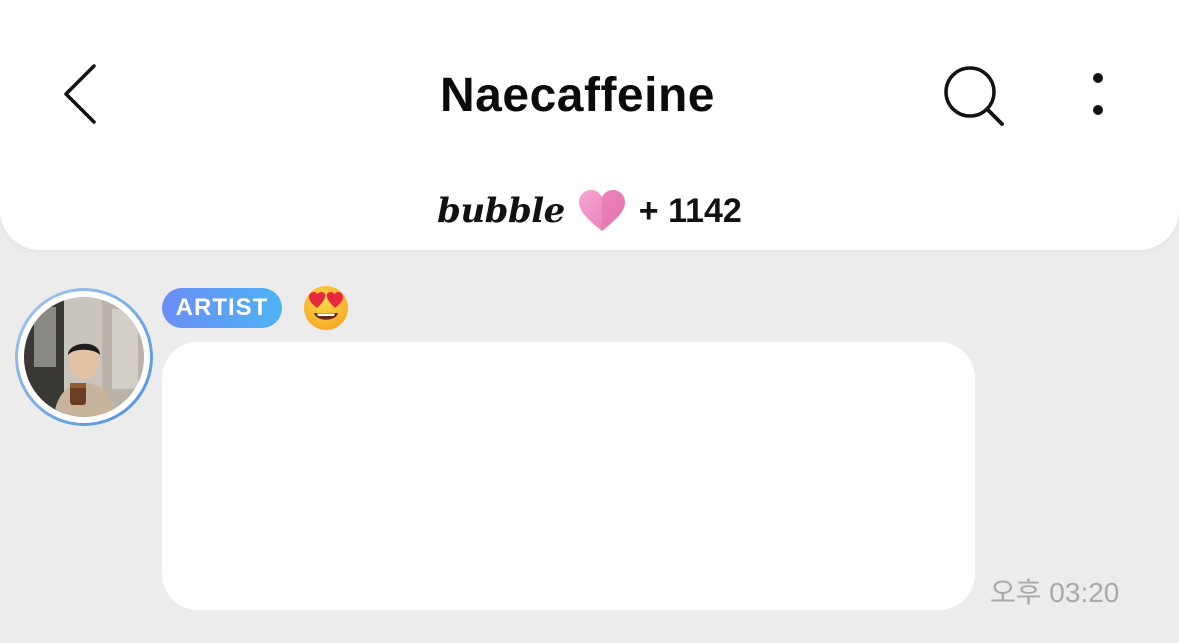 This screenshot has width=1179, height=643. Describe the element at coordinates (501, 211) in the screenshot. I see `bubble-logo: bubble` at that location.